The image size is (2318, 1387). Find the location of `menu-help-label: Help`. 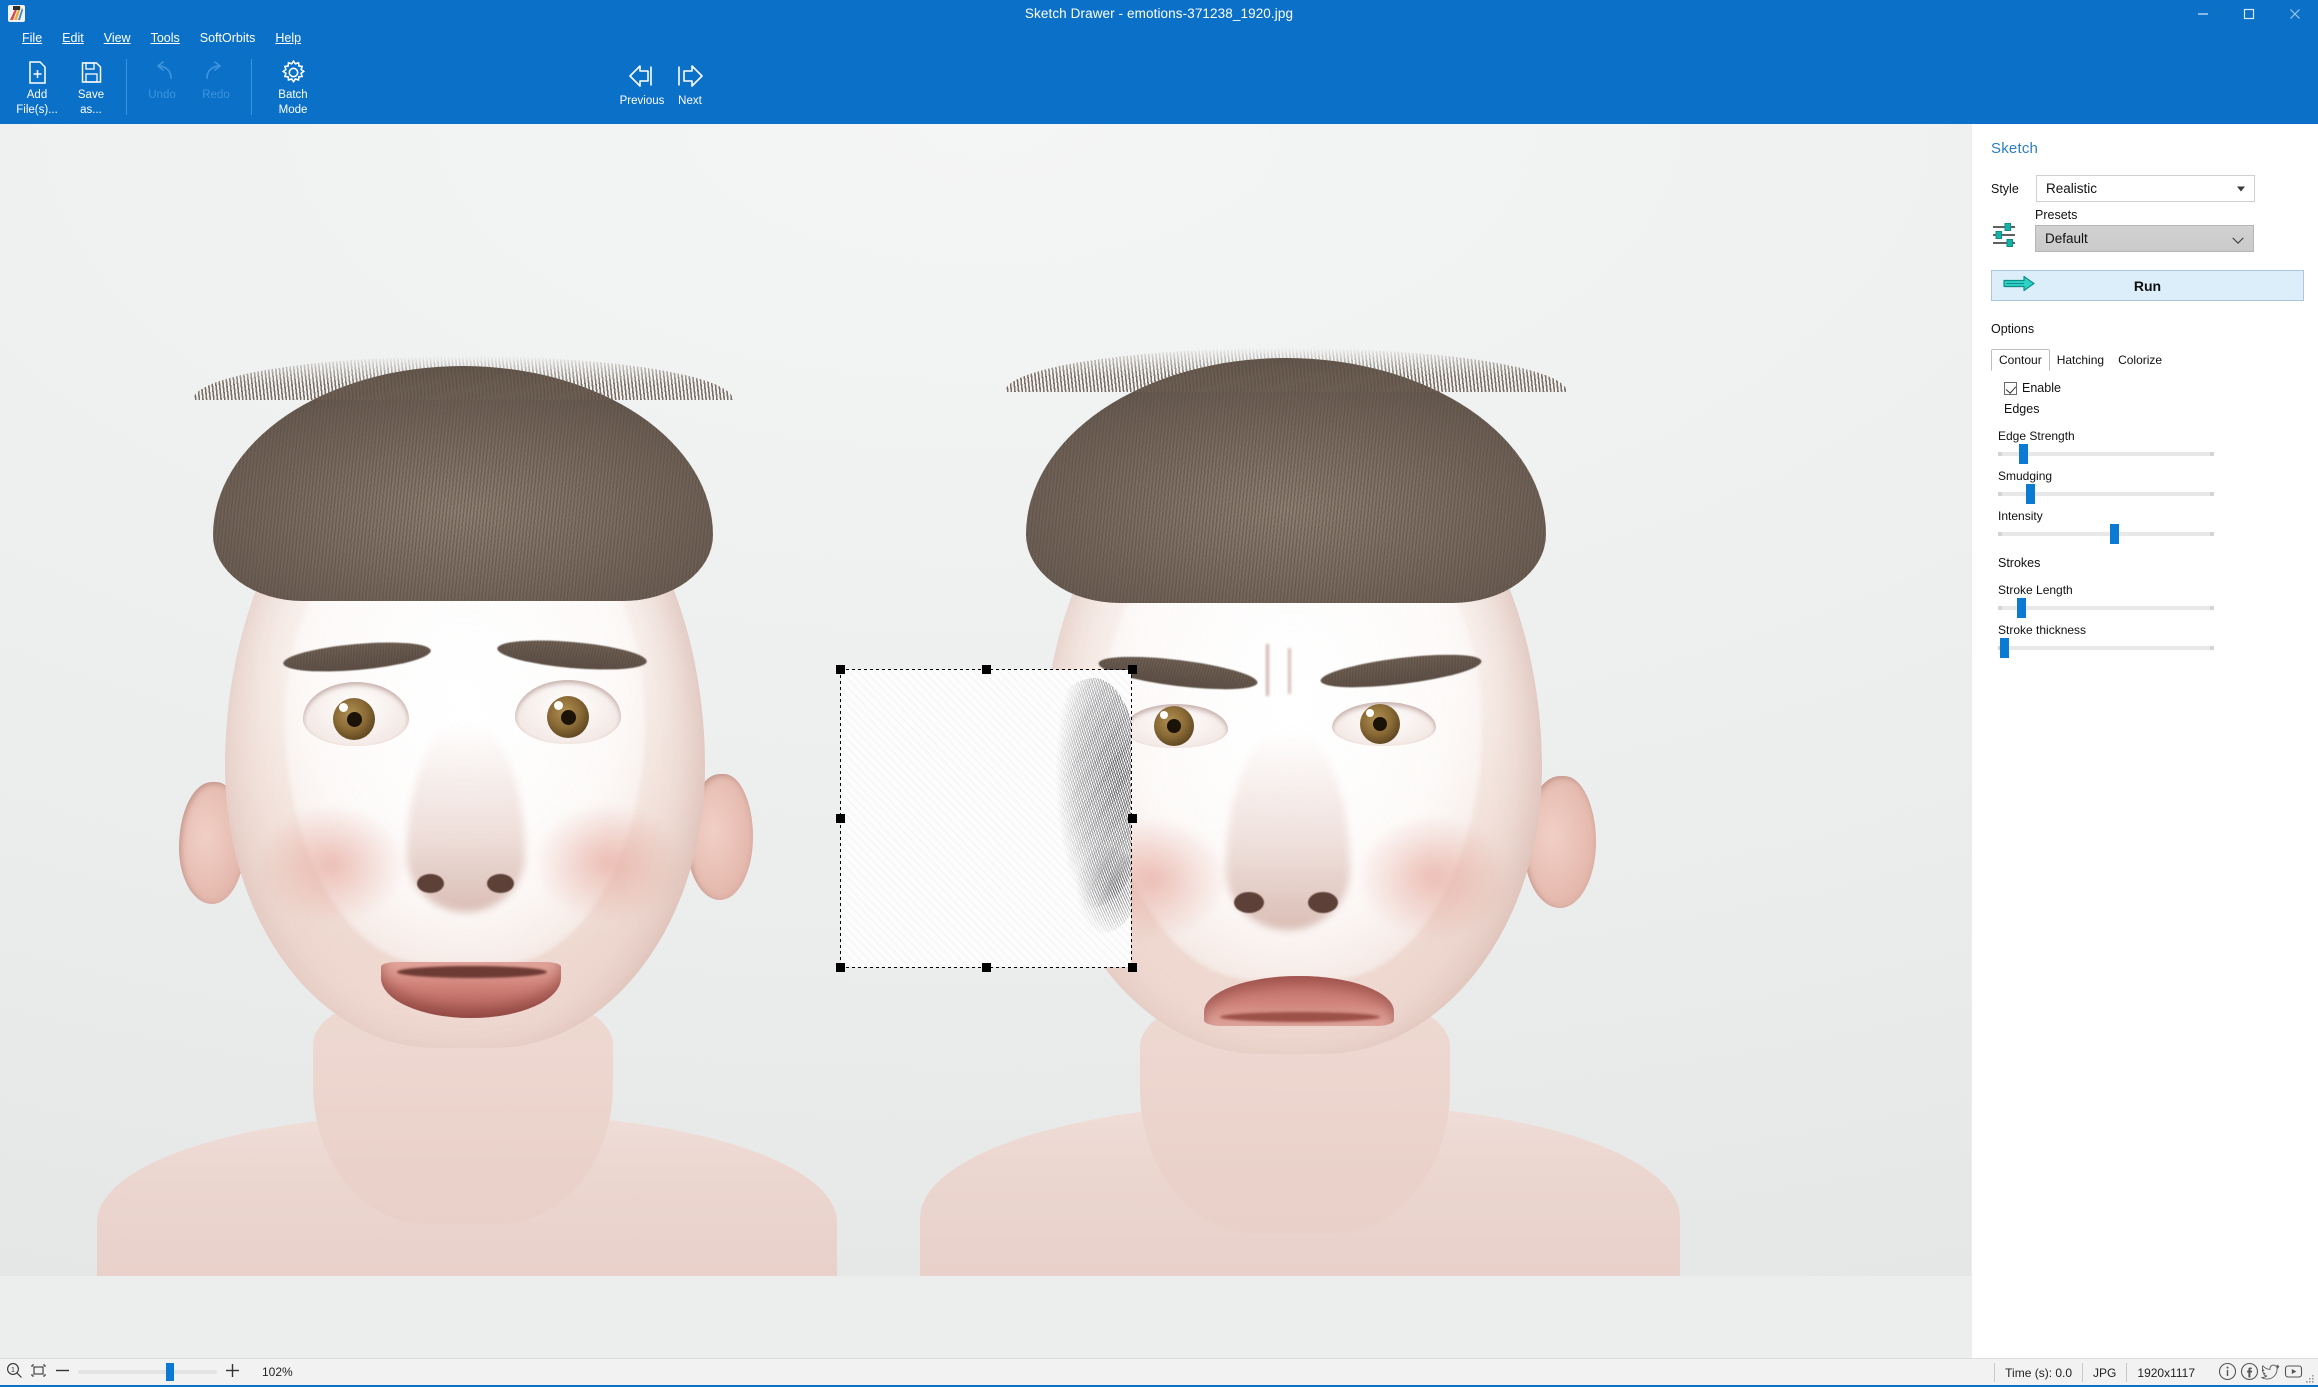

menu-help-label: Help is located at coordinates (288, 38).